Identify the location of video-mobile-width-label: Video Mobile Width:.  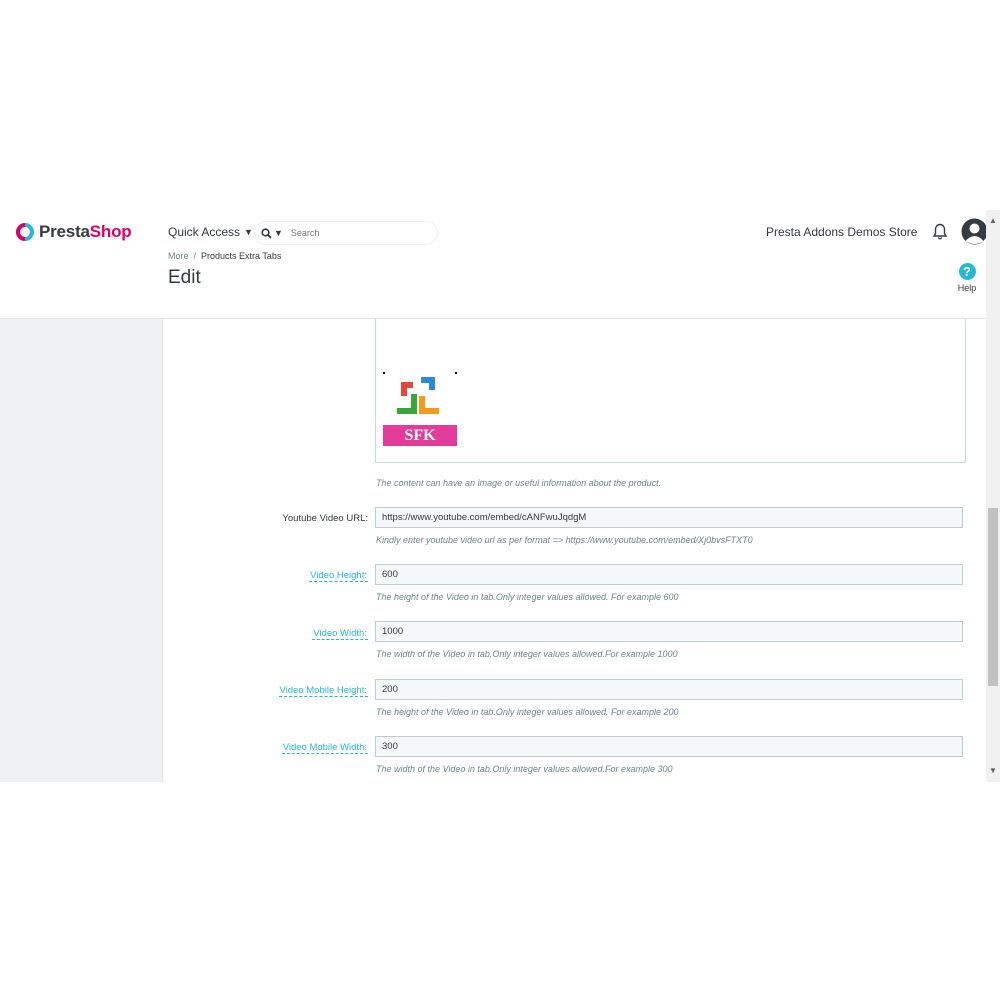
(265, 748).